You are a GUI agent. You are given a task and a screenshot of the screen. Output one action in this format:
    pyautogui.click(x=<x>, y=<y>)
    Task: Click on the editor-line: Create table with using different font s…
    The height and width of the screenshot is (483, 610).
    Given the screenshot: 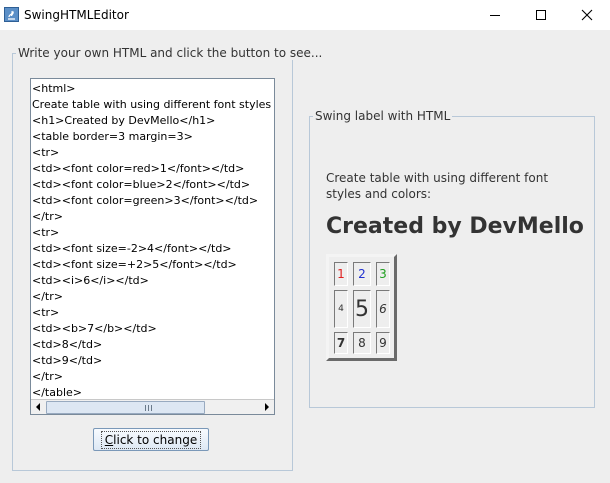 What is the action you would take?
    pyautogui.click(x=153, y=104)
    